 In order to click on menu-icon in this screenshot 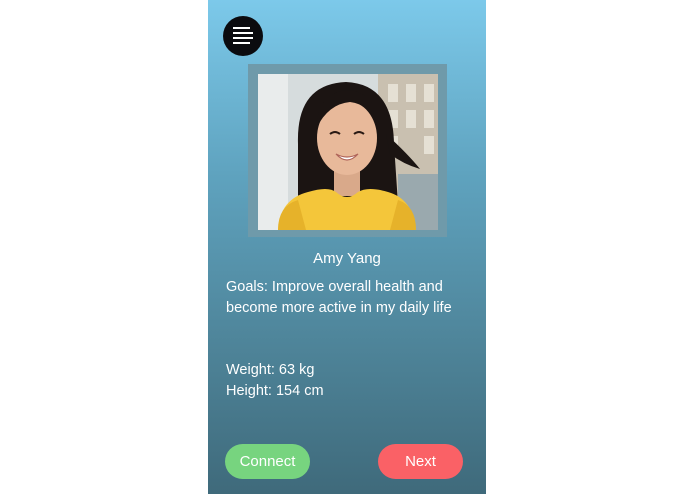, I will do `click(243, 35)`.